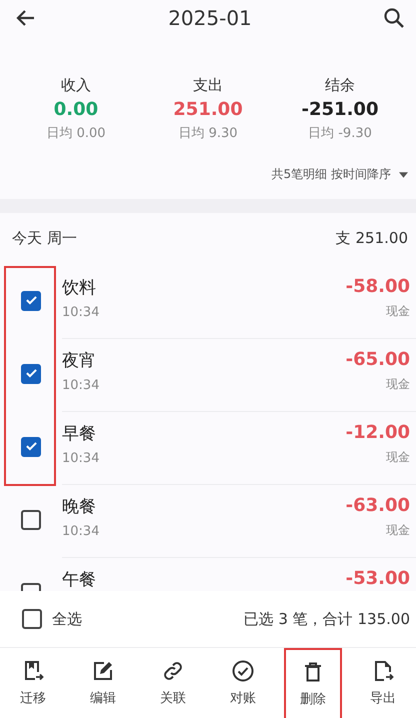  I want to click on select-all-checkbox, so click(32, 619).